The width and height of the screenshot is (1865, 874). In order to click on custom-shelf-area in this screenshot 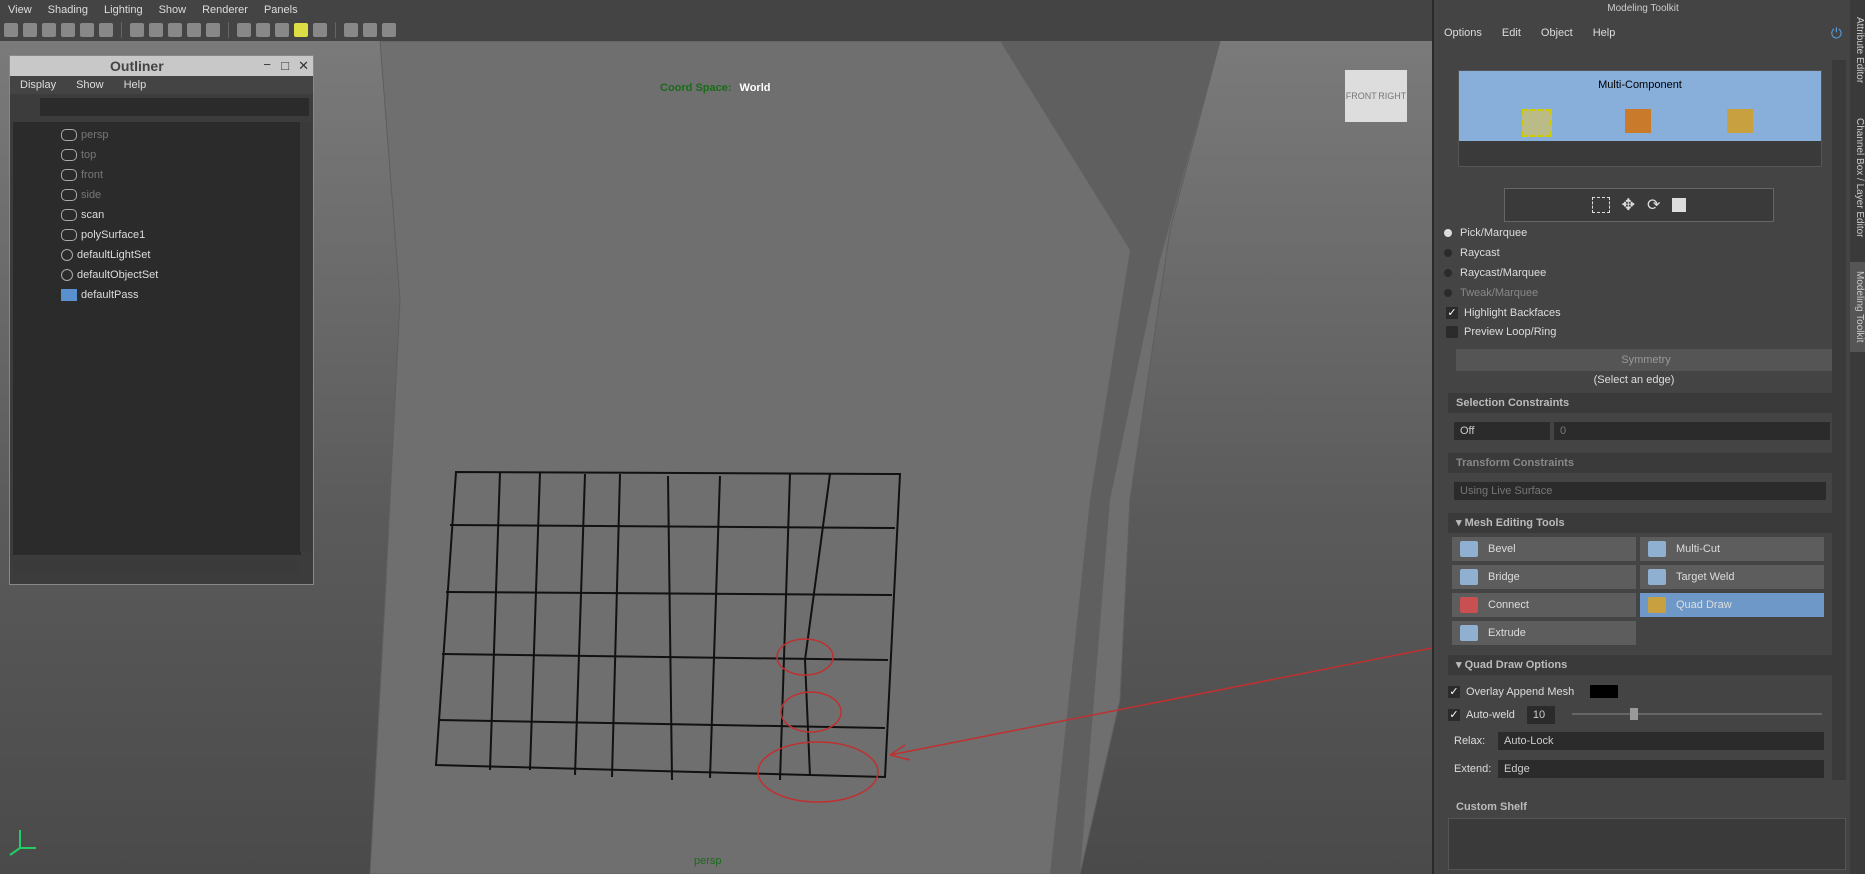, I will do `click(1647, 844)`.